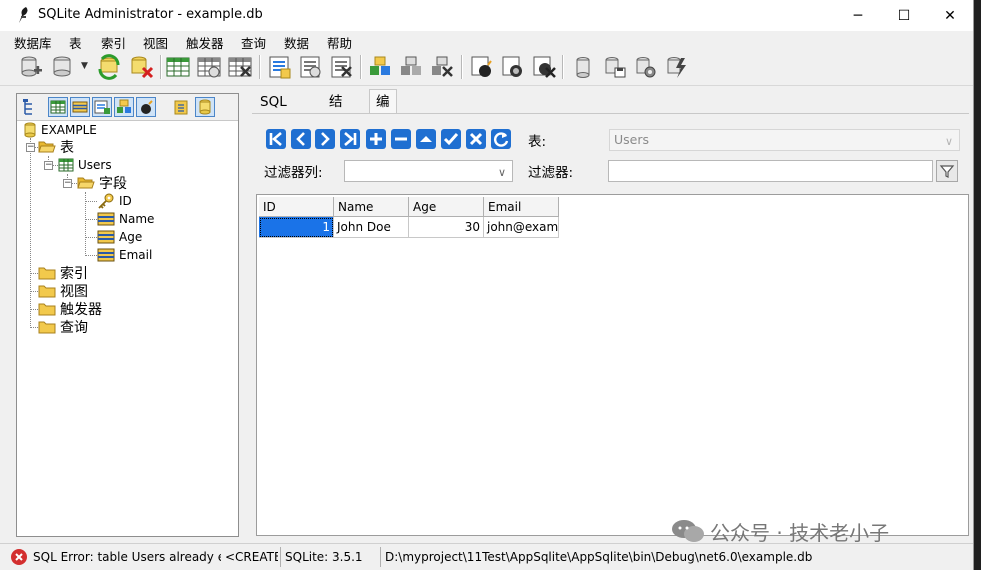 This screenshot has width=981, height=570. Describe the element at coordinates (205, 42) in the screenshot. I see `menu-trigger: 触发器` at that location.